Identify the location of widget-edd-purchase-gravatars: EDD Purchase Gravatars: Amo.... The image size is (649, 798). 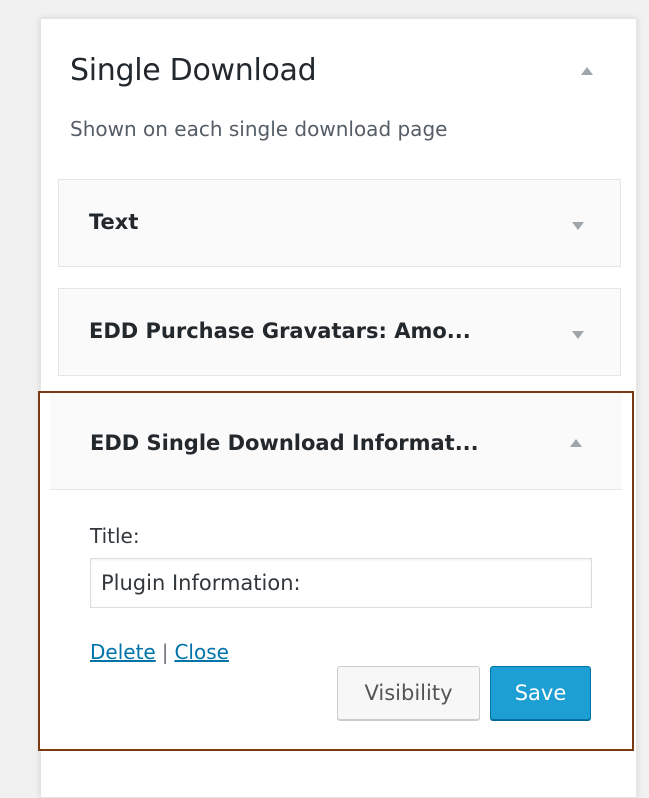
(339, 332).